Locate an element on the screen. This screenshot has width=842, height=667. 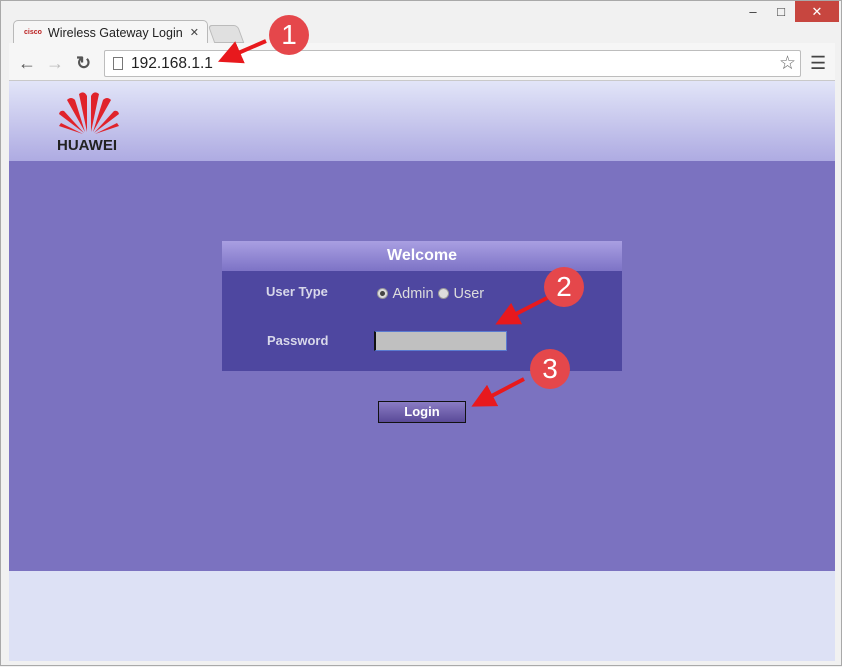
annotation-badge-3: 3 is located at coordinates (550, 369).